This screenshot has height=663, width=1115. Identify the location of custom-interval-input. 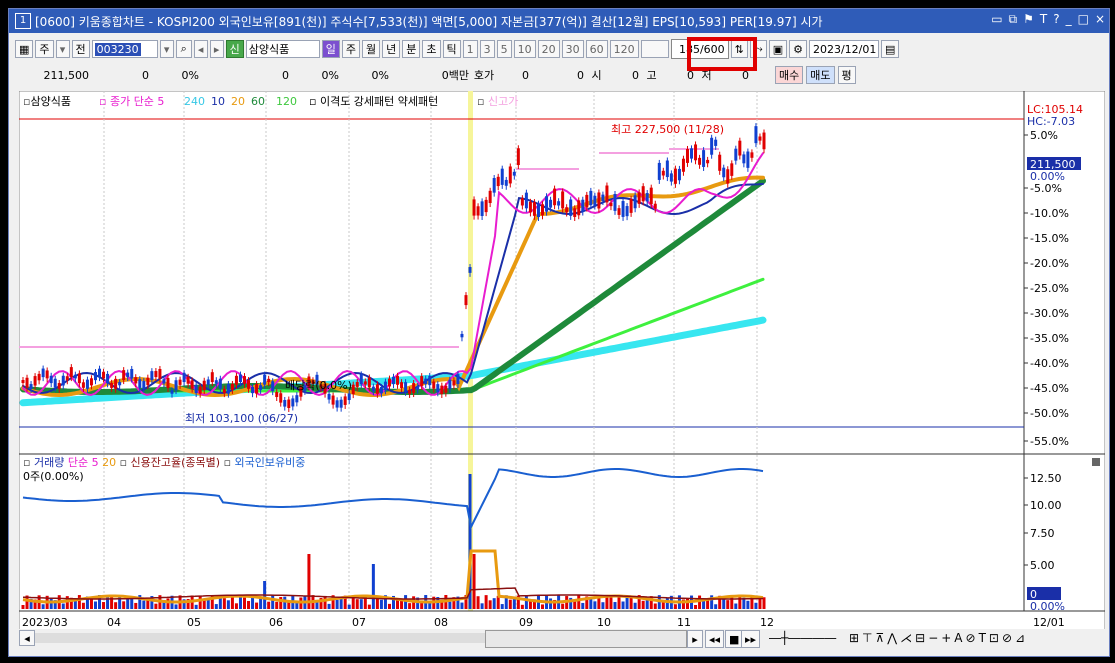
(654, 49).